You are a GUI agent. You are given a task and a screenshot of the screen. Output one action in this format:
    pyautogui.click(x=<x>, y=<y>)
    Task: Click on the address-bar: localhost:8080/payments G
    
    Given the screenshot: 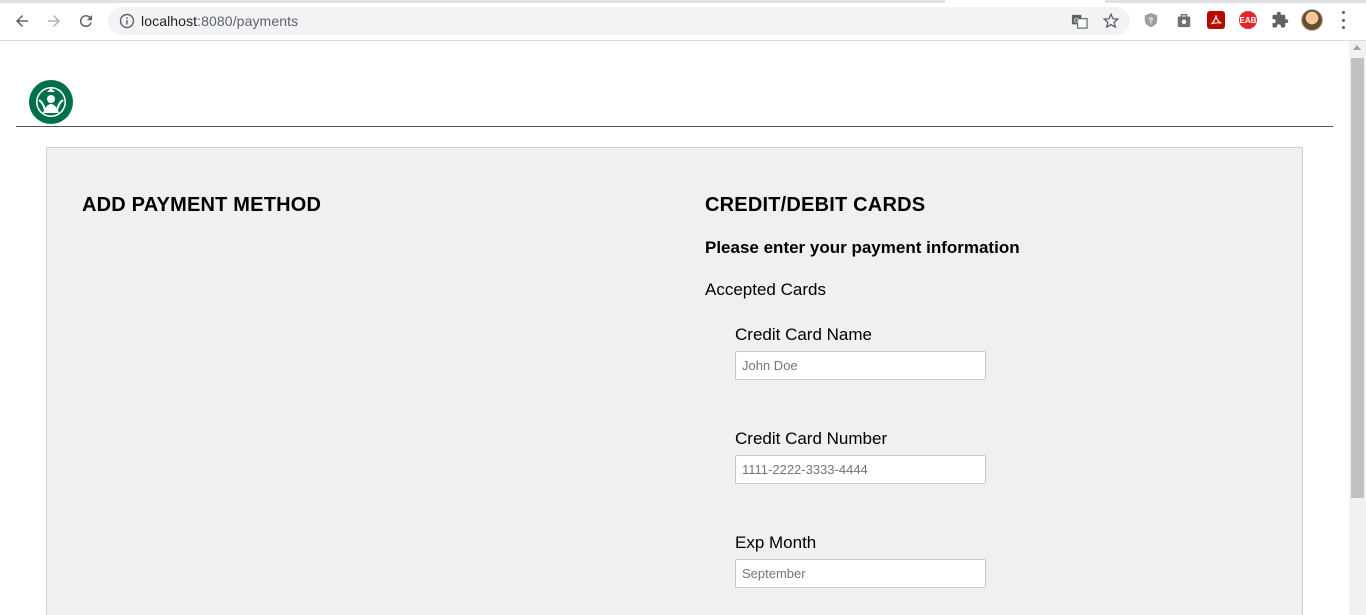 What is the action you would take?
    pyautogui.click(x=619, y=21)
    